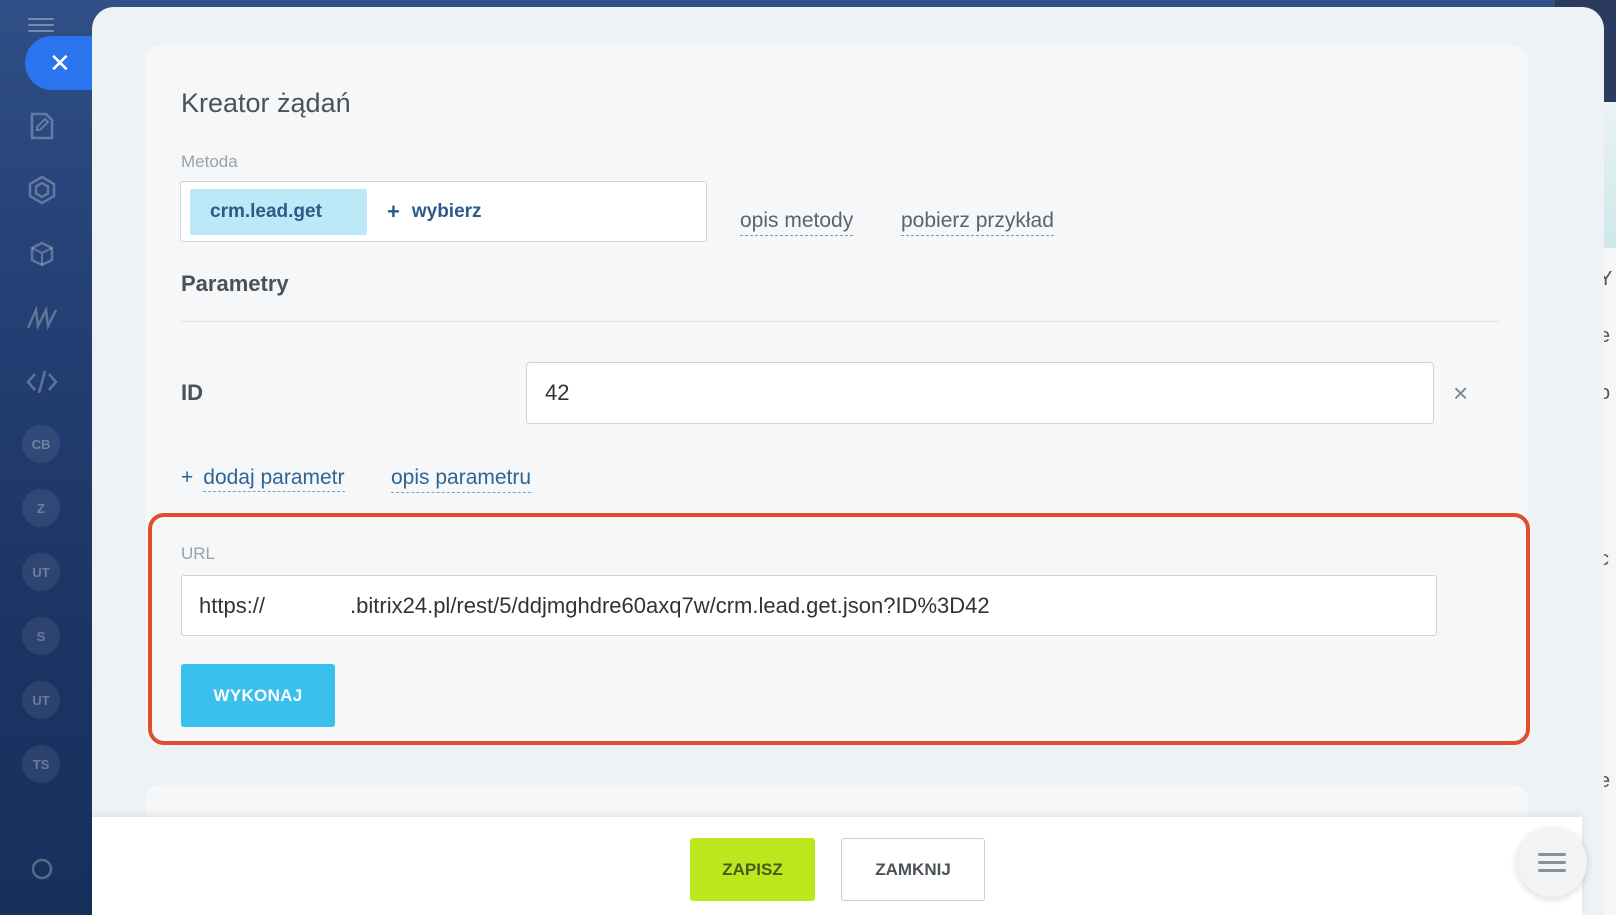 This screenshot has height=915, width=1616. What do you see at coordinates (41, 636) in the screenshot?
I see `rail-badge: S` at bounding box center [41, 636].